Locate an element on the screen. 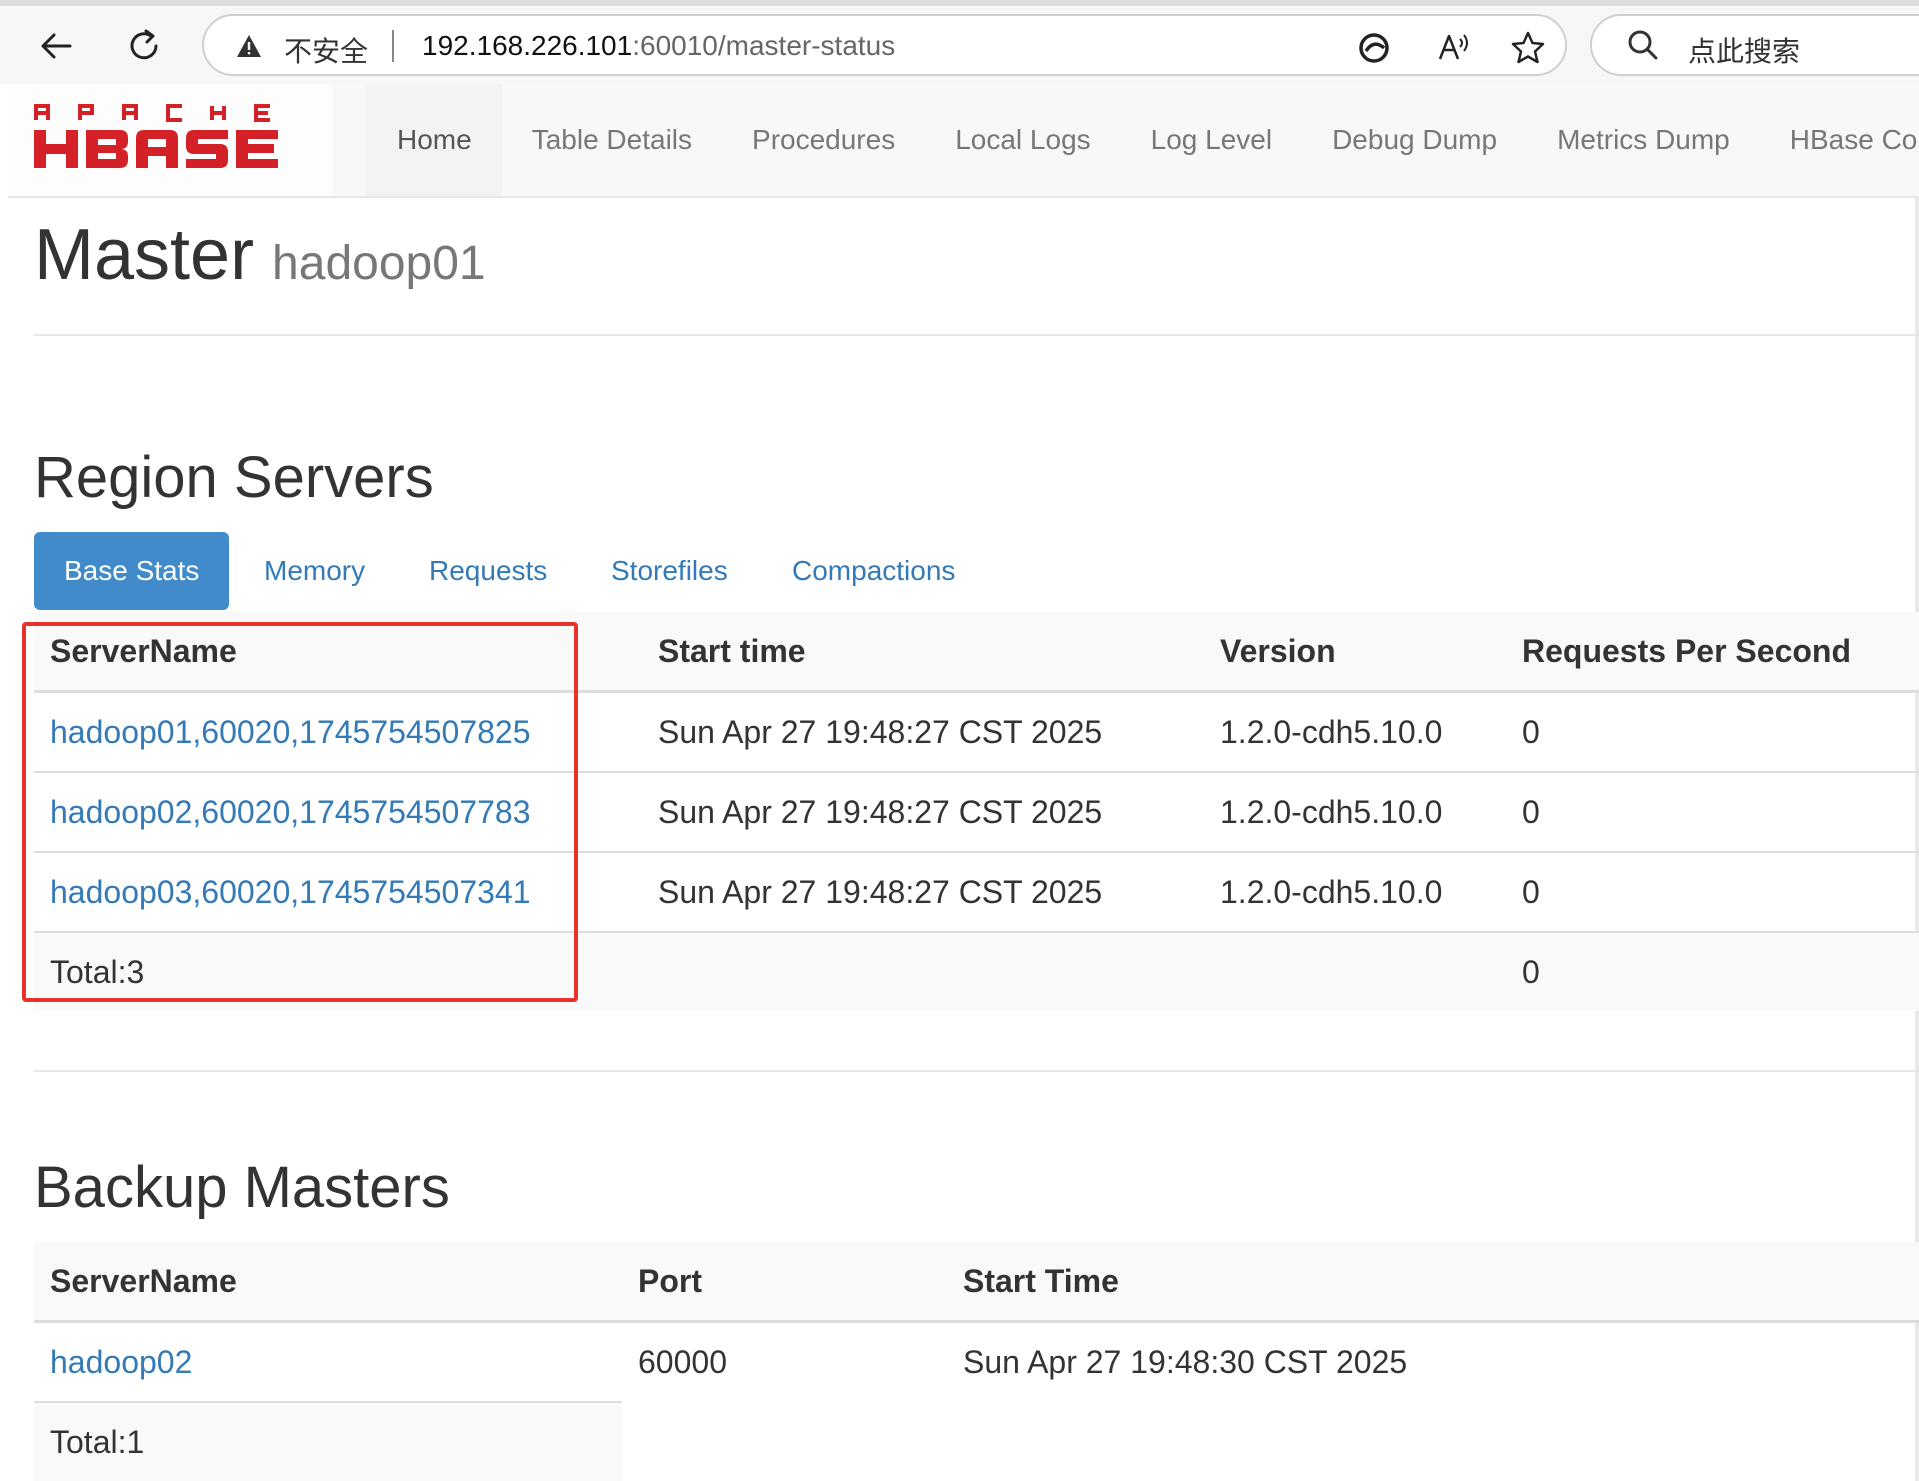 This screenshot has width=1919, height=1481. url-text: 192.168.226.101:60010/master-status is located at coordinates (658, 46).